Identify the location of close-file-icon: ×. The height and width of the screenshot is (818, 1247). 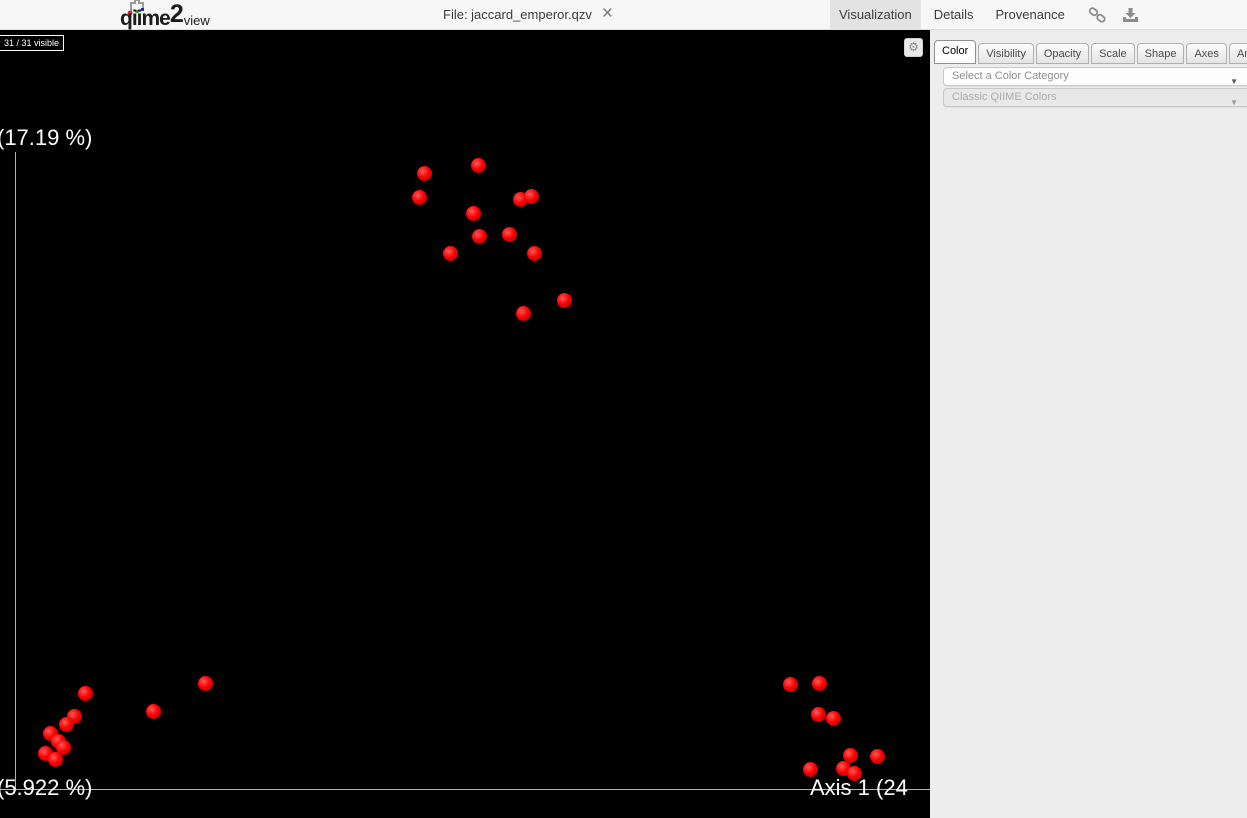
(607, 14).